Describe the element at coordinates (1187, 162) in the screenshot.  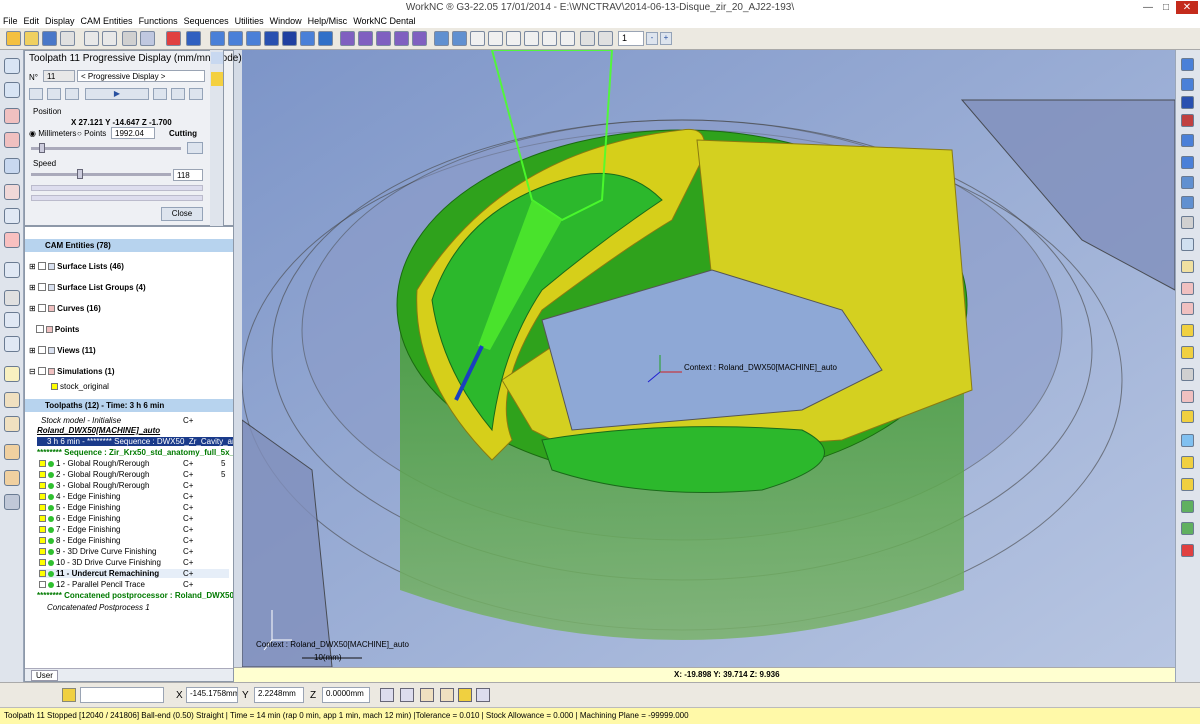
I see `right-view-icon` at that location.